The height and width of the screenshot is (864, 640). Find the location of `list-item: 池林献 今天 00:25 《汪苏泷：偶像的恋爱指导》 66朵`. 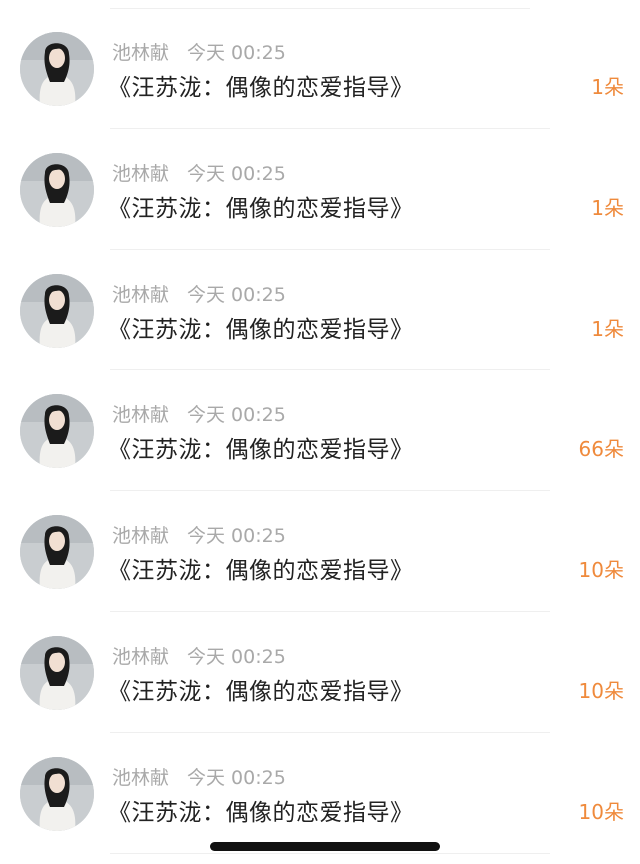

list-item: 池林献 今天 00:25 《汪苏泷：偶像的恋爱指导》 66朵 is located at coordinates (320, 430).